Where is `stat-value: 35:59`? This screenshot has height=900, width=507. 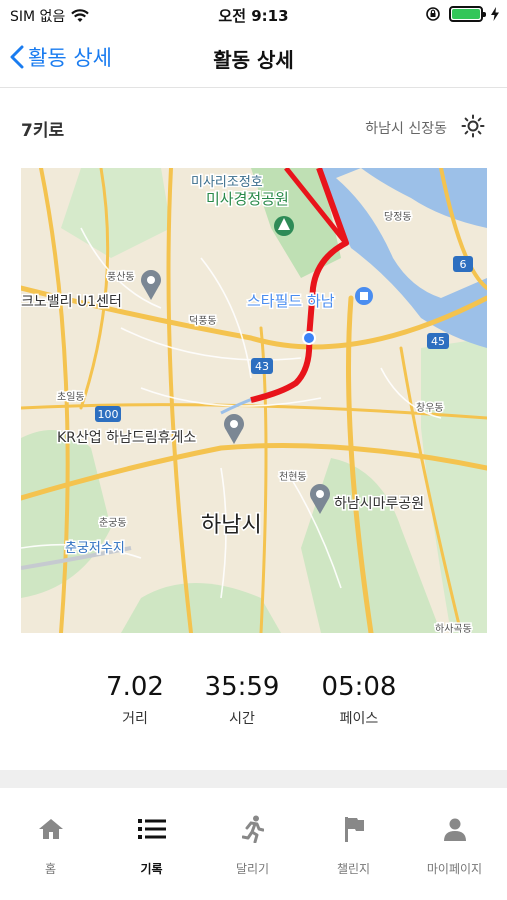 stat-value: 35:59 is located at coordinates (242, 687).